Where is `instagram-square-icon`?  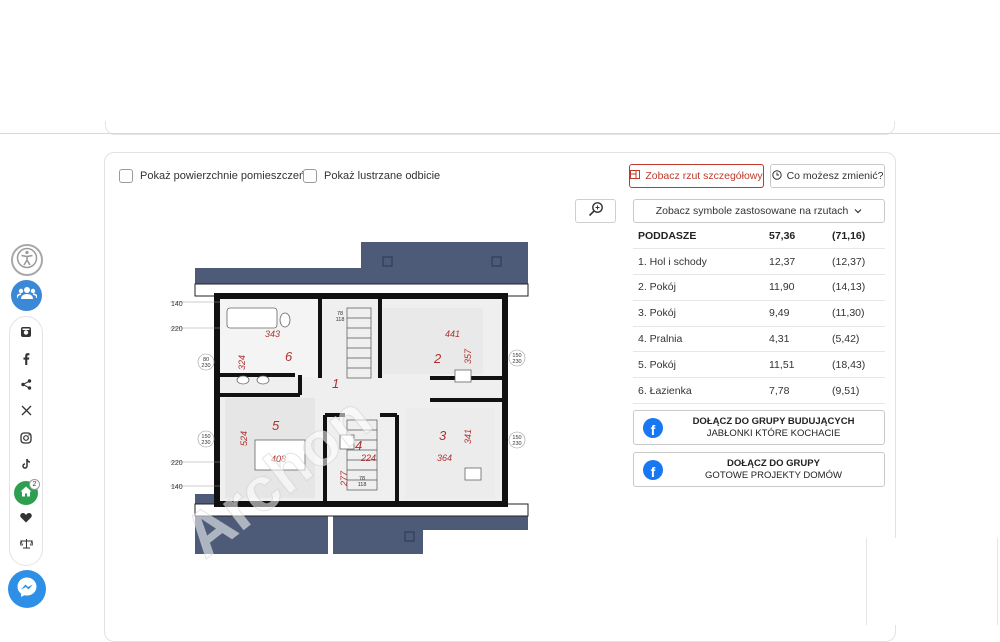
instagram-square-icon is located at coordinates (26, 333).